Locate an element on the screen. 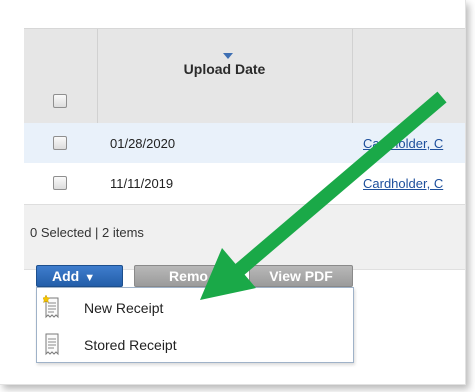  upload-date-column-header: Upload Date is located at coordinates (225, 76).